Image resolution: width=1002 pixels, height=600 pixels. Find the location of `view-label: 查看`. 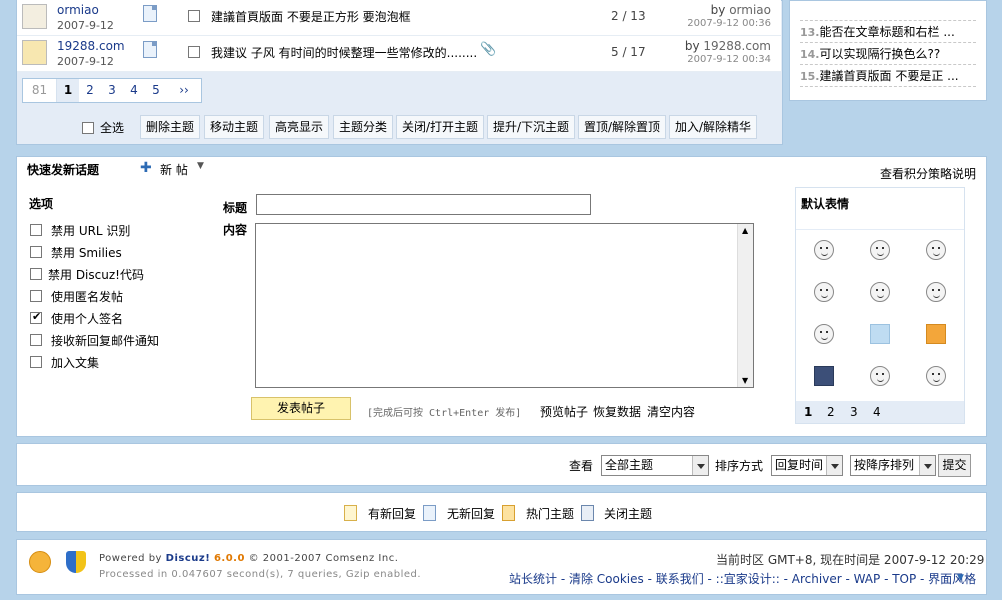

view-label: 查看 is located at coordinates (581, 466).